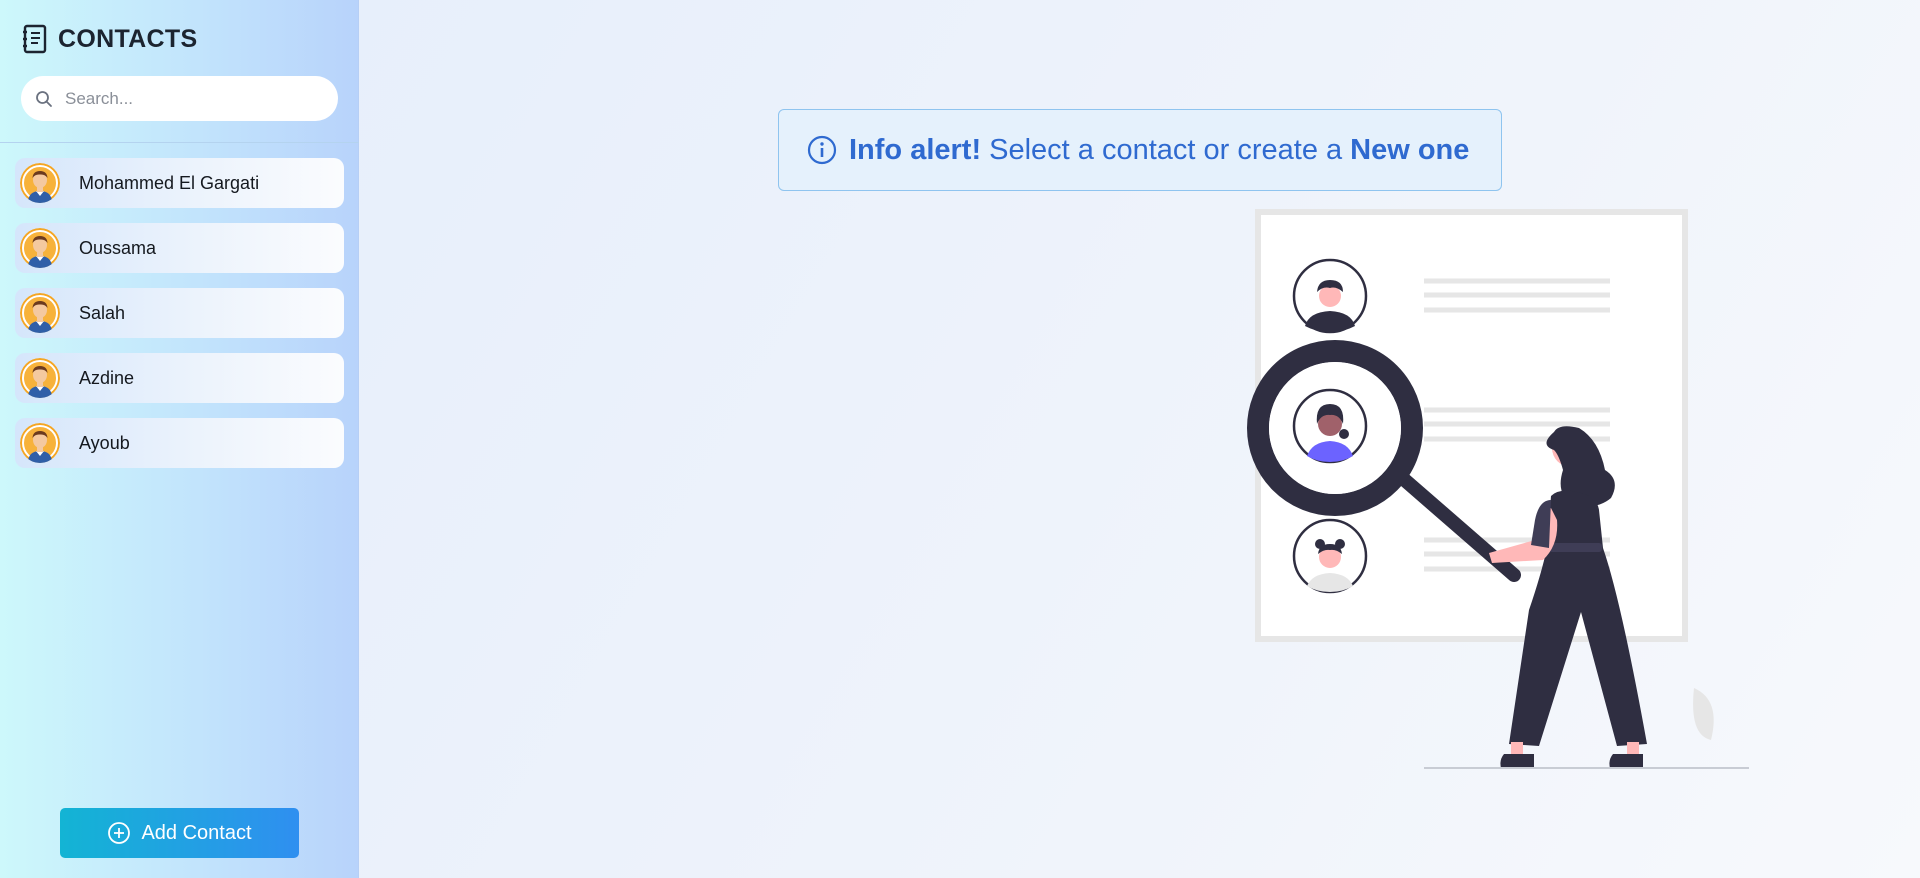 The width and height of the screenshot is (1920, 878). I want to click on sidebar-divider, so click(179, 142).